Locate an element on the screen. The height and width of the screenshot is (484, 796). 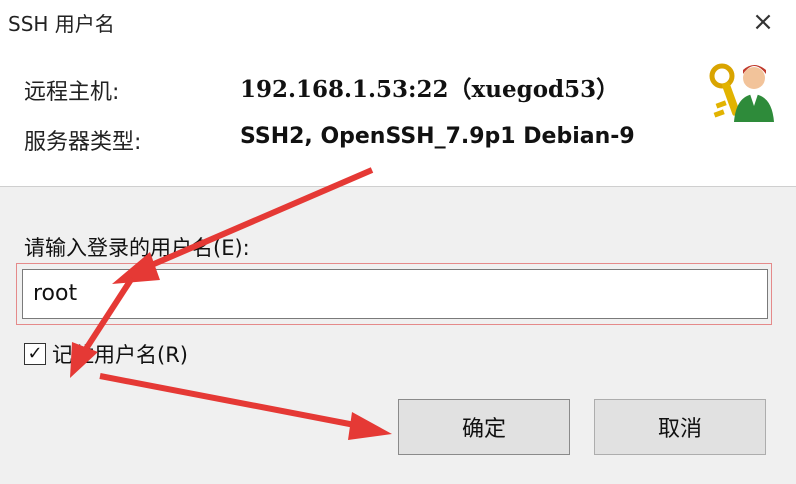
username-input: root is located at coordinates (395, 294).